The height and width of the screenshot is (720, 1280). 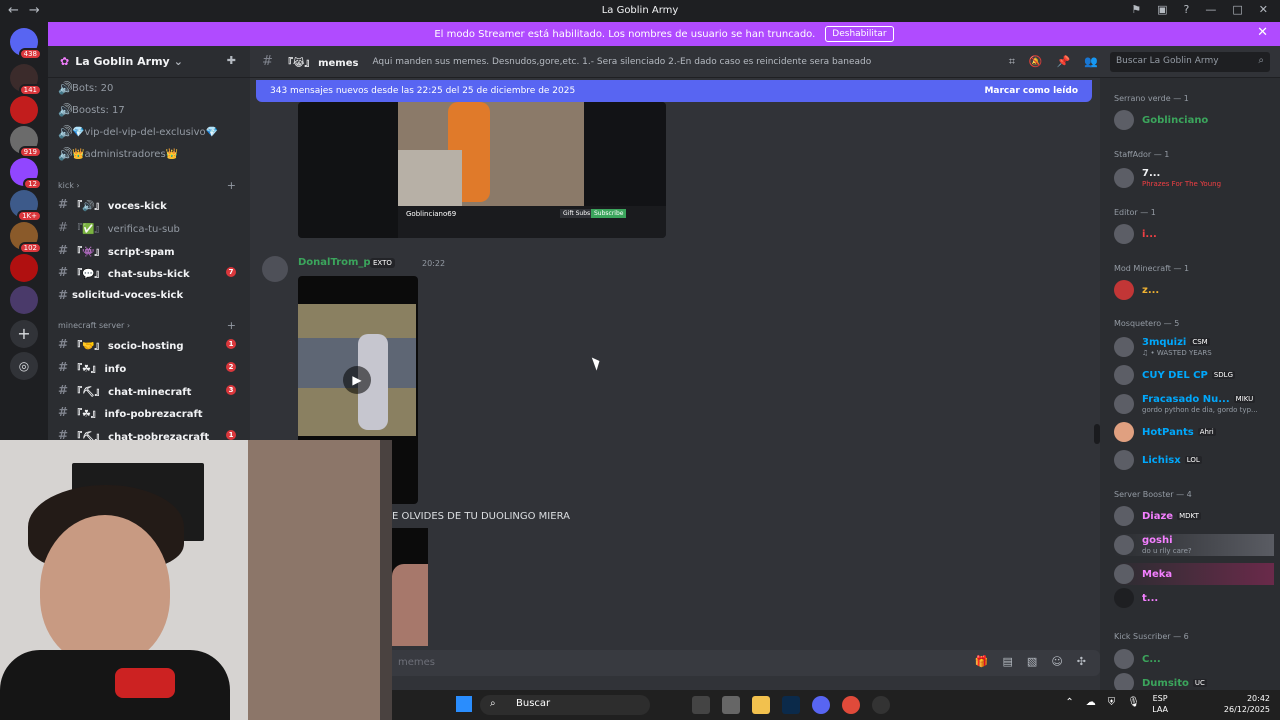 I want to click on server-icon: 102, so click(x=26, y=238).